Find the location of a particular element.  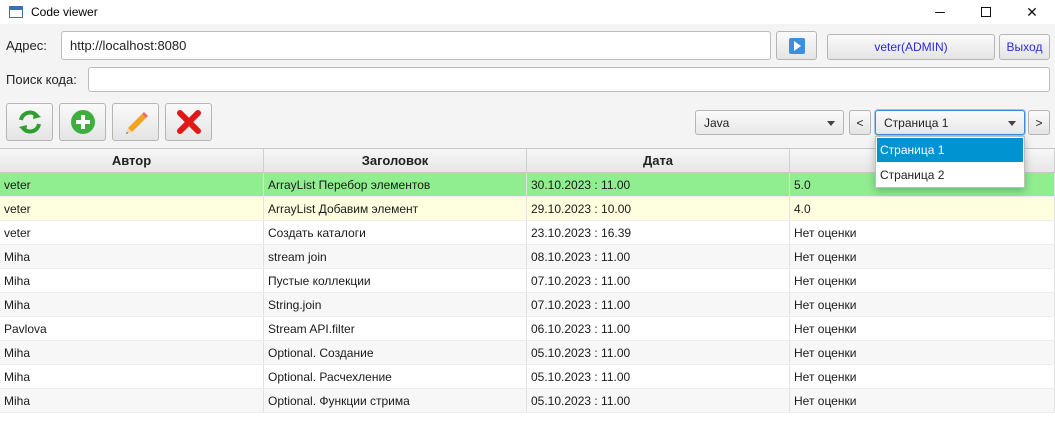

cell-author: Pavlova is located at coordinates (132, 328).